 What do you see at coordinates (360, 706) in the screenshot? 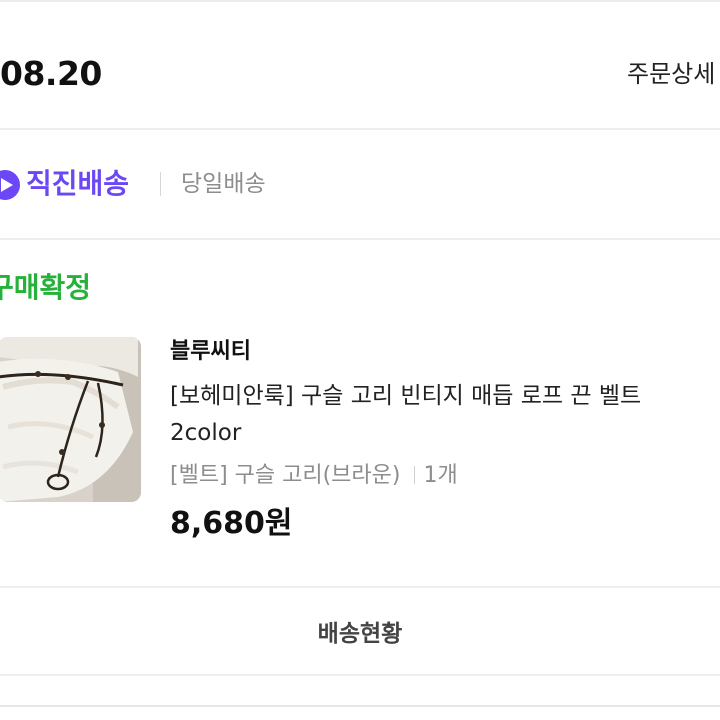
I see `footer-divider` at bounding box center [360, 706].